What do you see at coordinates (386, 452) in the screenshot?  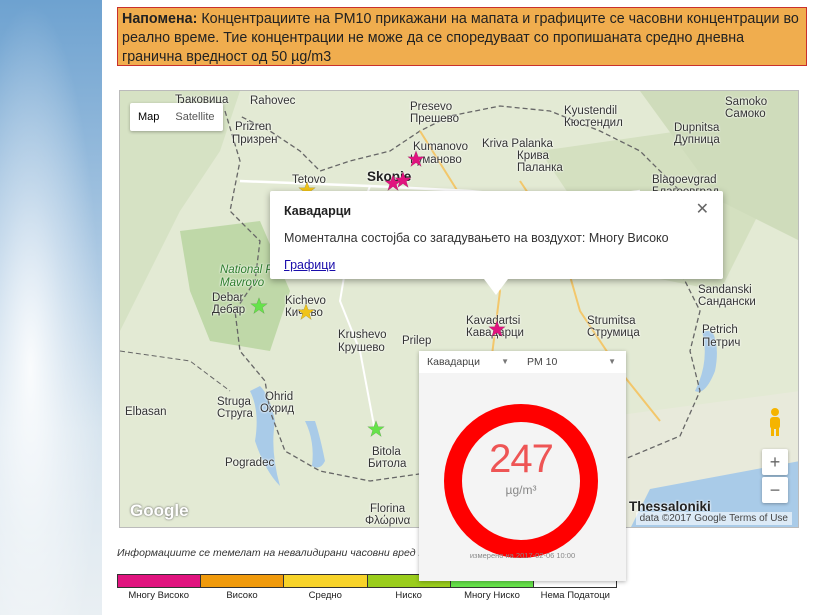 I see `map-place-label: Bitola` at bounding box center [386, 452].